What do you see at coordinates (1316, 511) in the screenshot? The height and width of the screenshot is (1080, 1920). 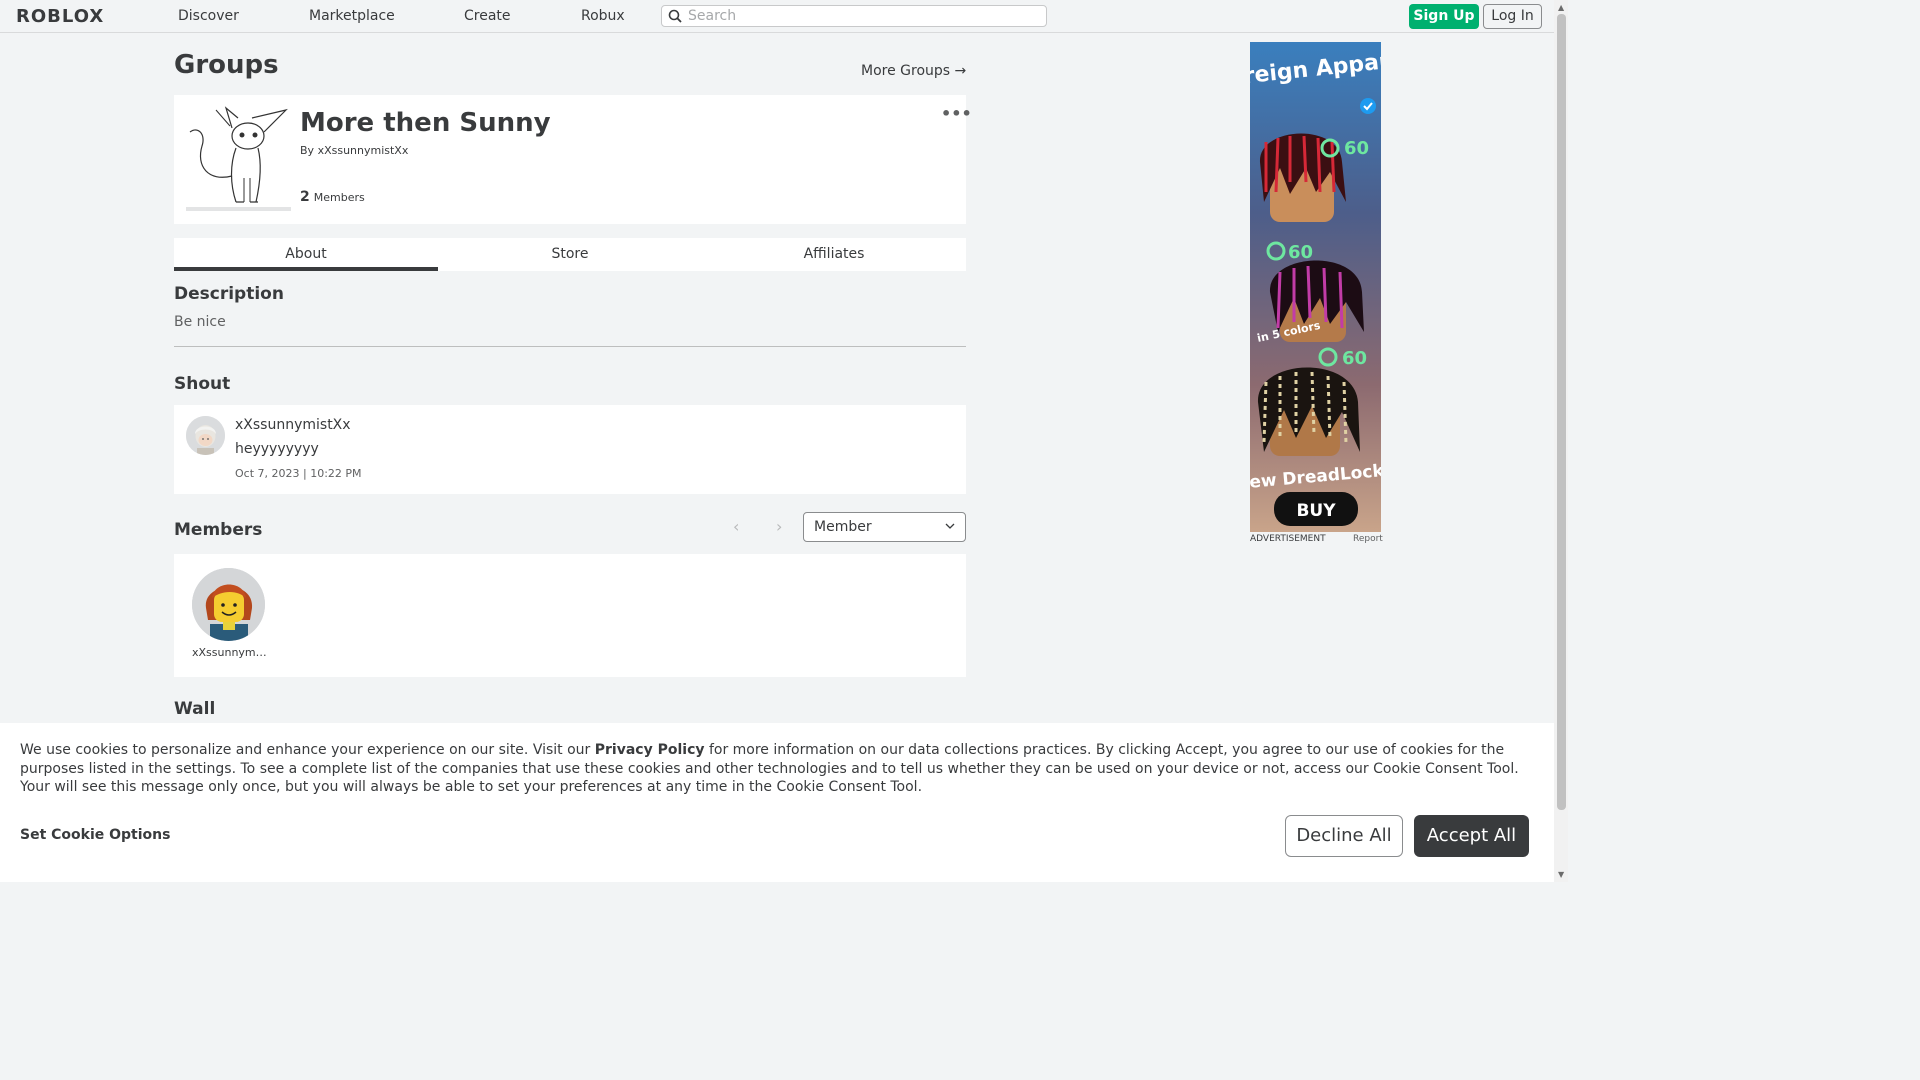 I see `ad-buy-label: BUY` at bounding box center [1316, 511].